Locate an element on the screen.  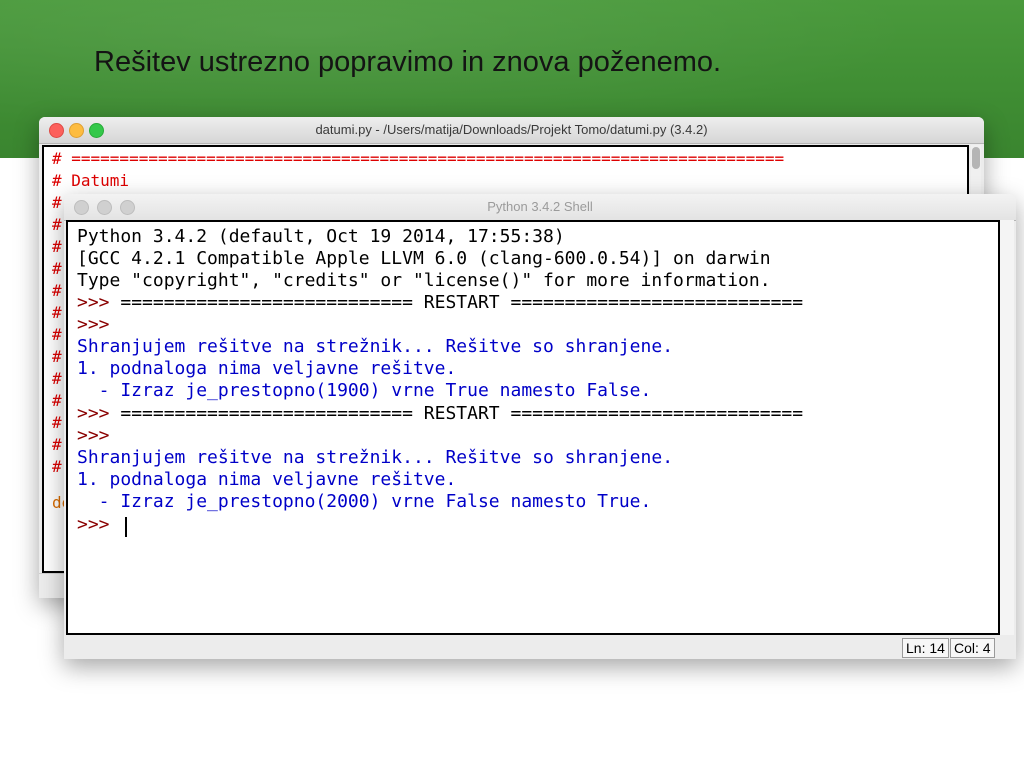
shell-scrollbar is located at coordinates (1007, 427).